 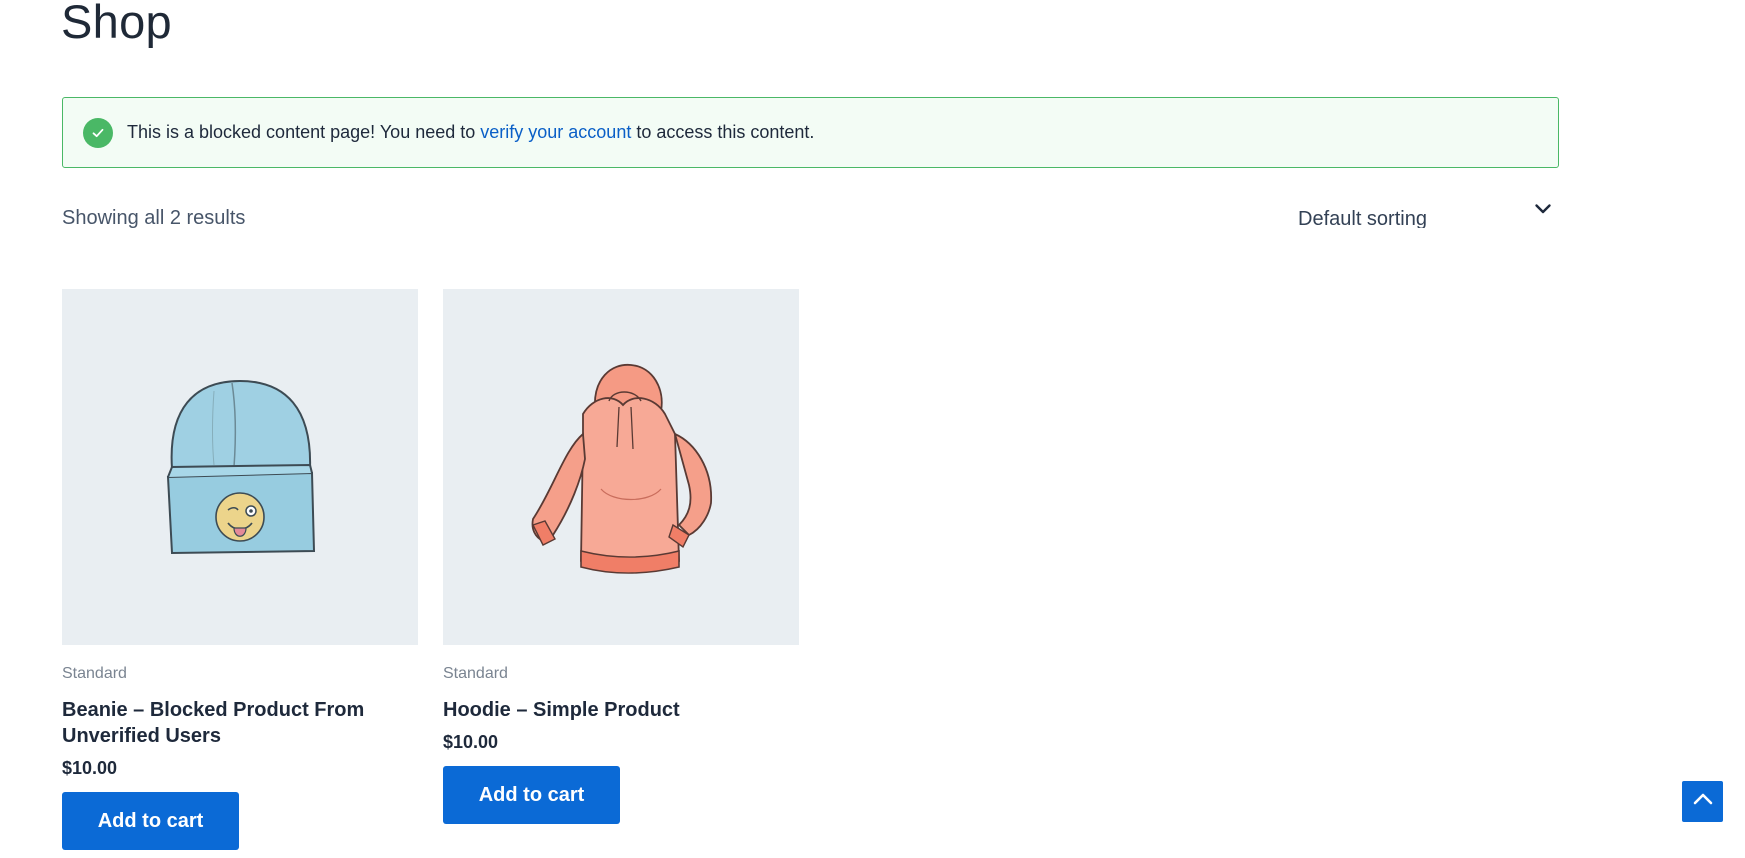 What do you see at coordinates (1543, 211) in the screenshot?
I see `chevron-down-icon` at bounding box center [1543, 211].